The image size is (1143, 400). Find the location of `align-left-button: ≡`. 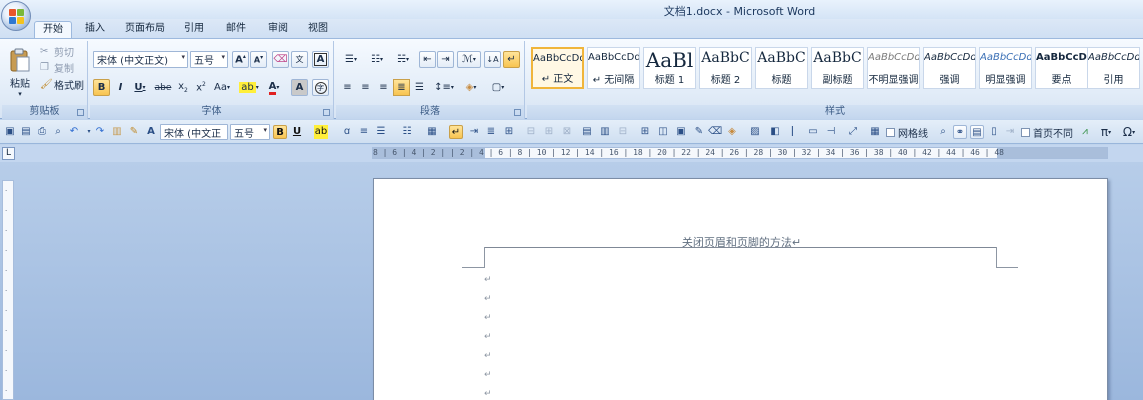

align-left-button: ≡ is located at coordinates (347, 87).